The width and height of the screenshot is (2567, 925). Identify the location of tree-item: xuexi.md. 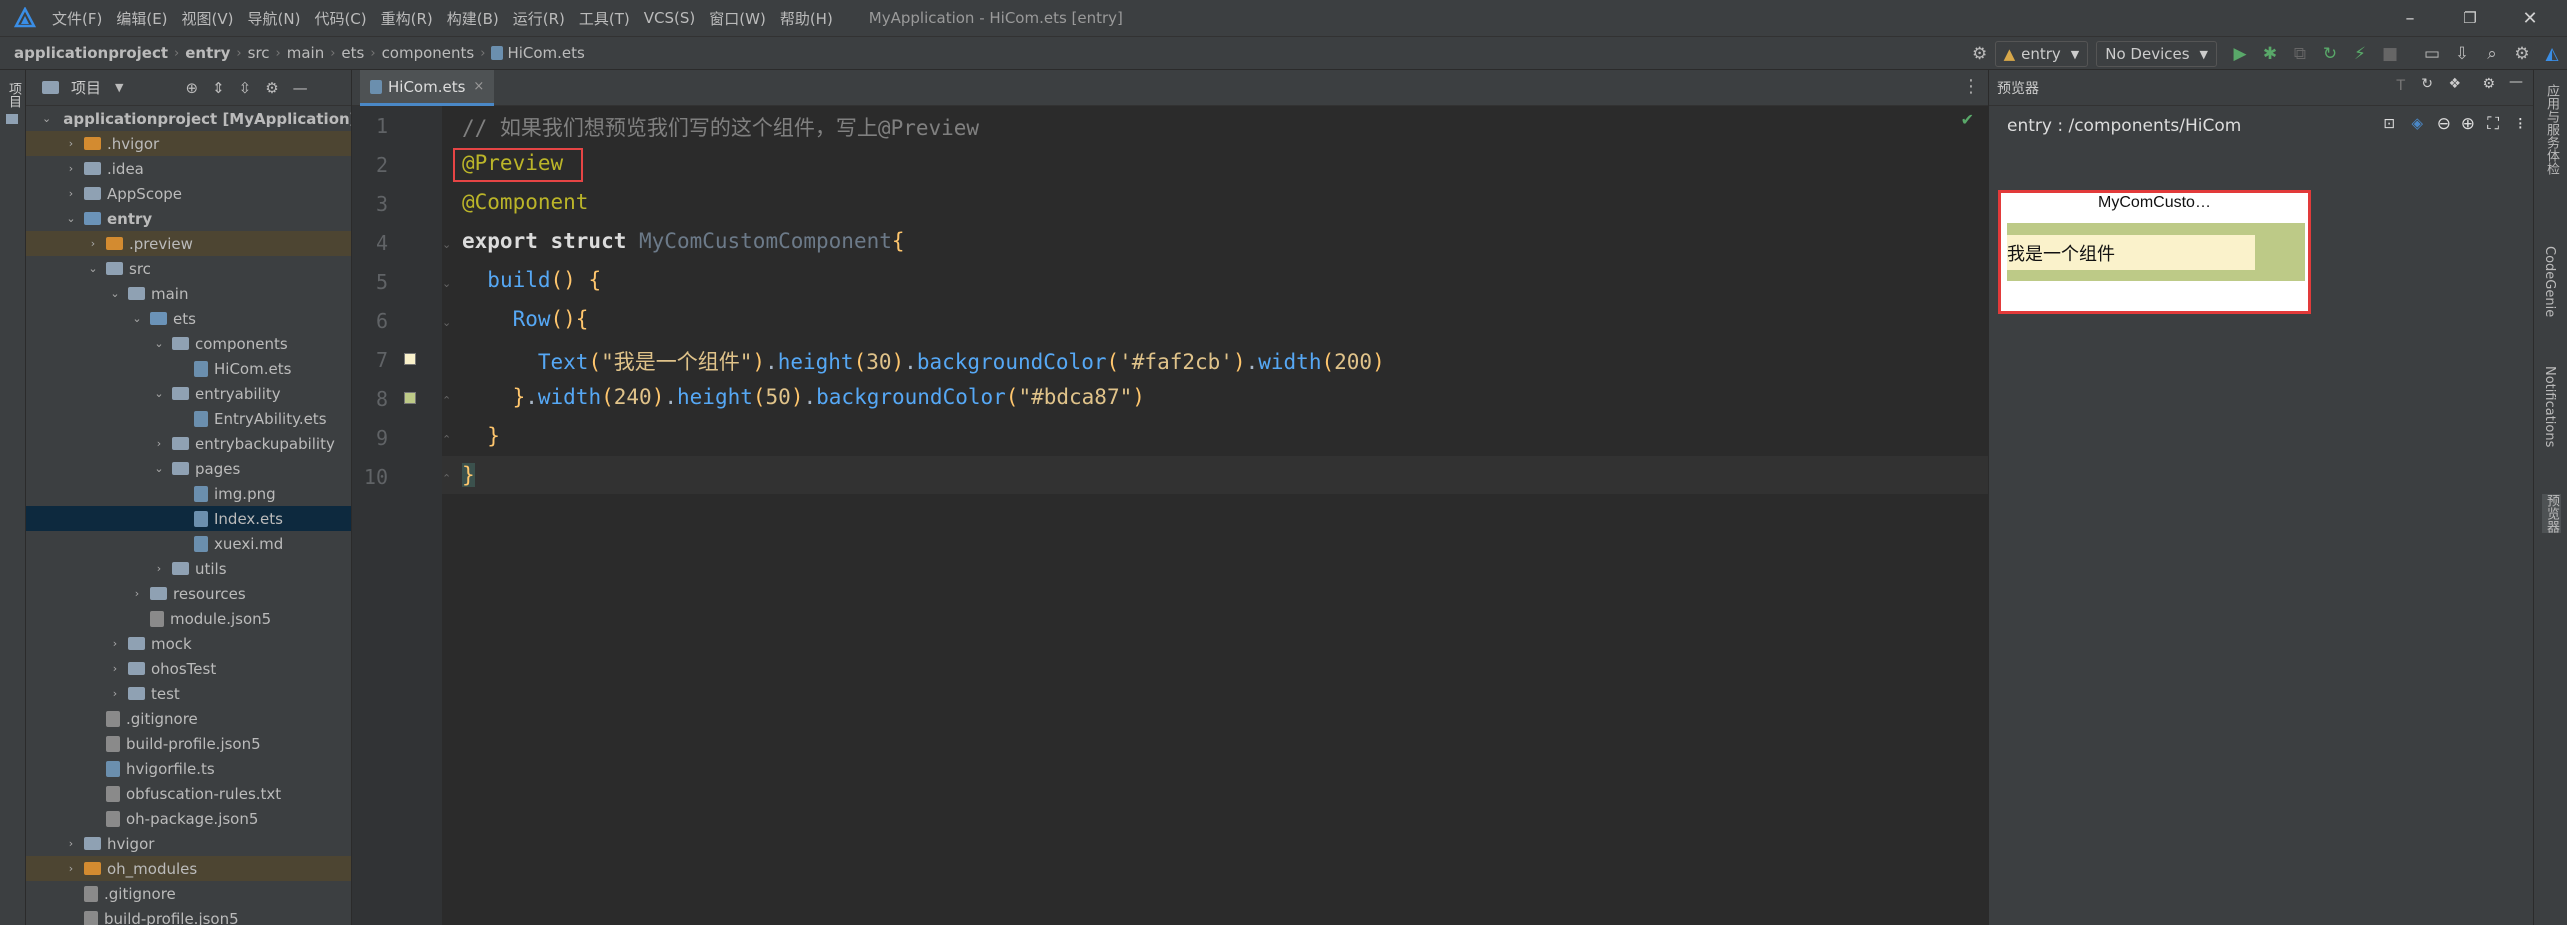
(188, 543).